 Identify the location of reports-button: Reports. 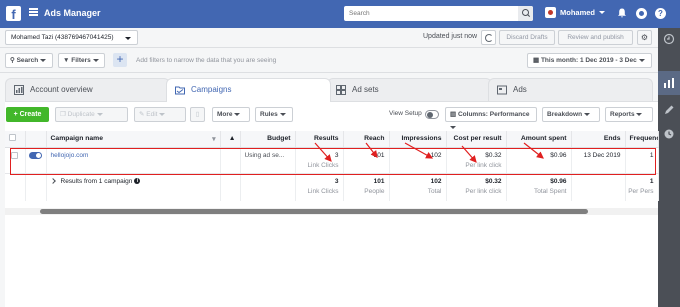
(629, 114).